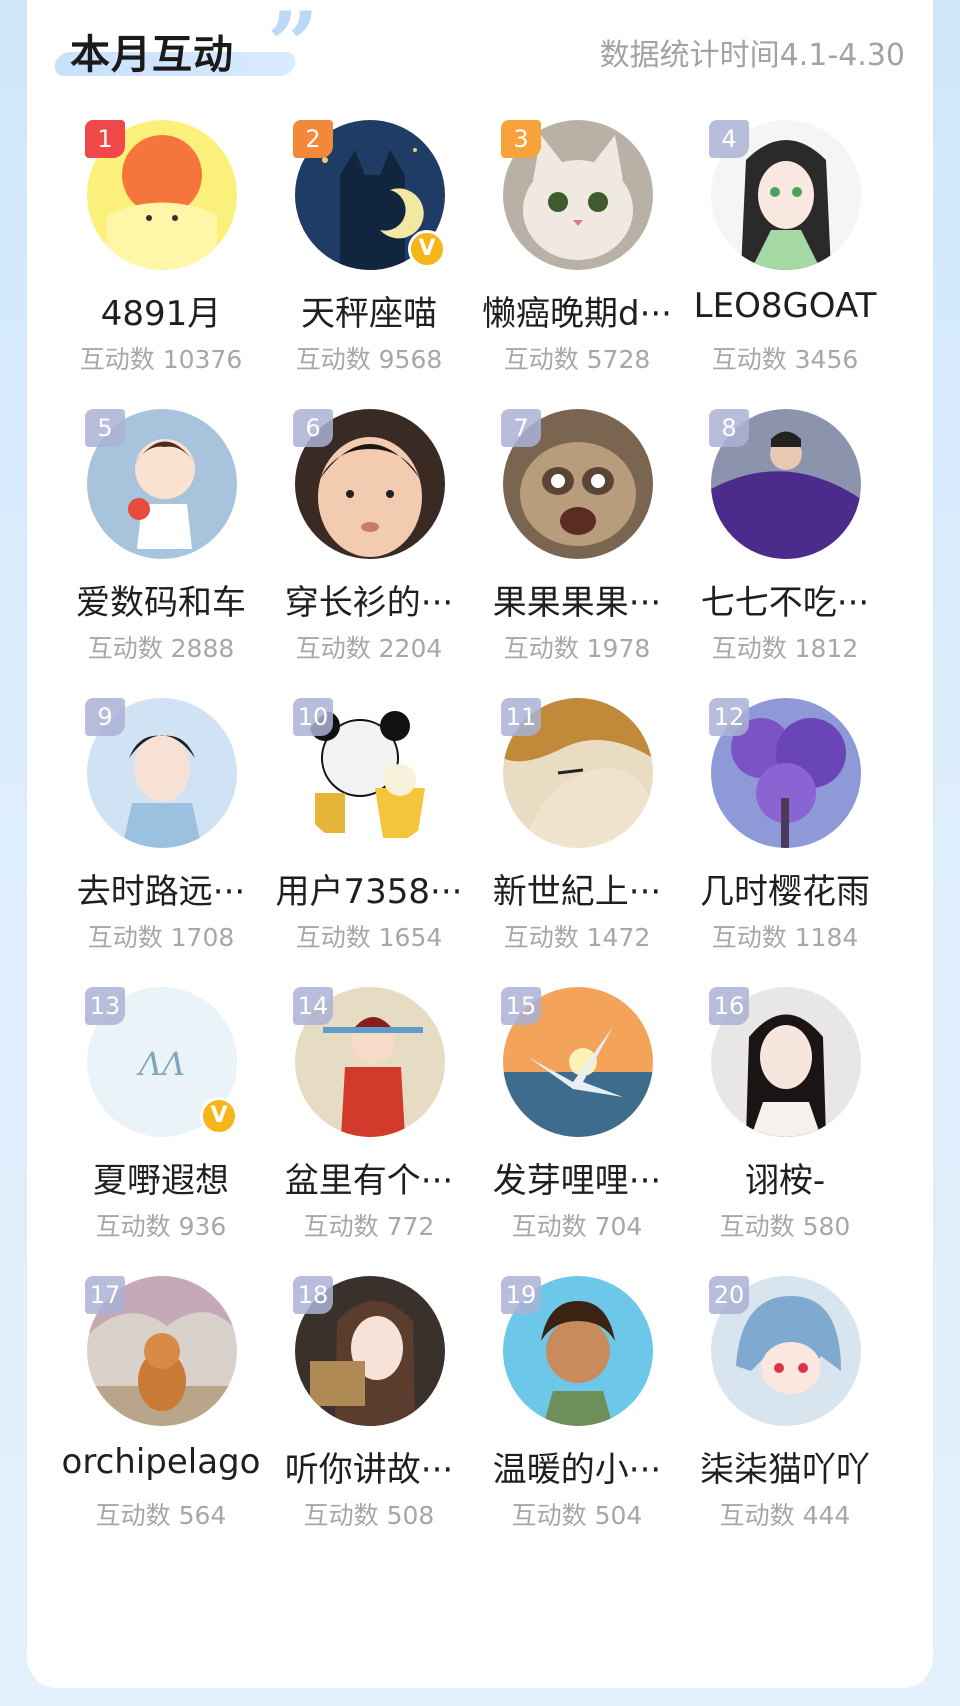 Image resolution: width=960 pixels, height=1706 pixels. Describe the element at coordinates (577, 359) in the screenshot. I see `interaction-count: 互动数 5728` at that location.